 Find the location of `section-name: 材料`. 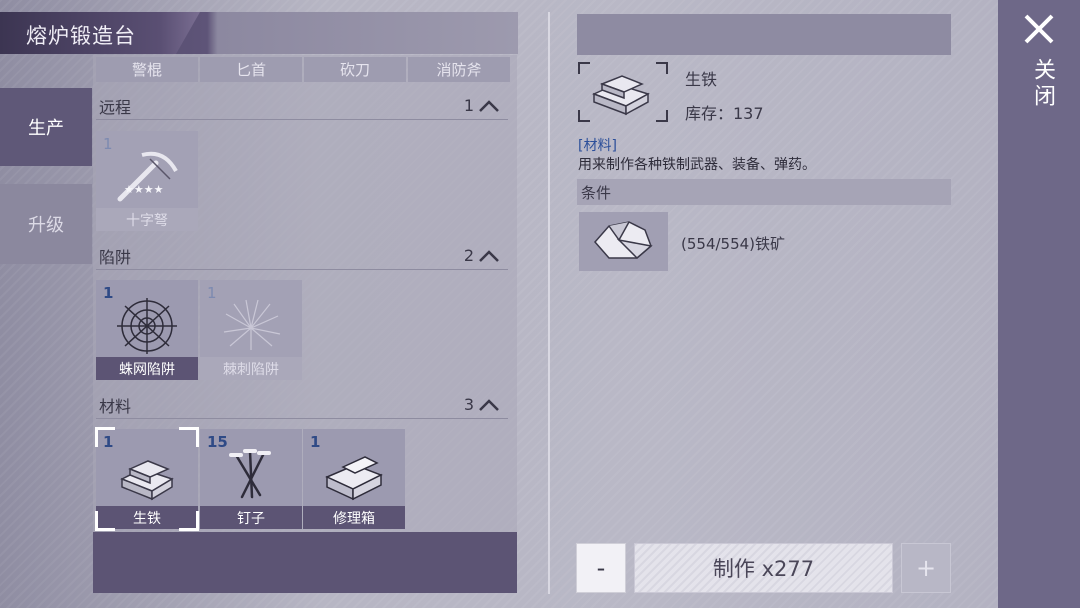

section-name: 材料 is located at coordinates (115, 406).